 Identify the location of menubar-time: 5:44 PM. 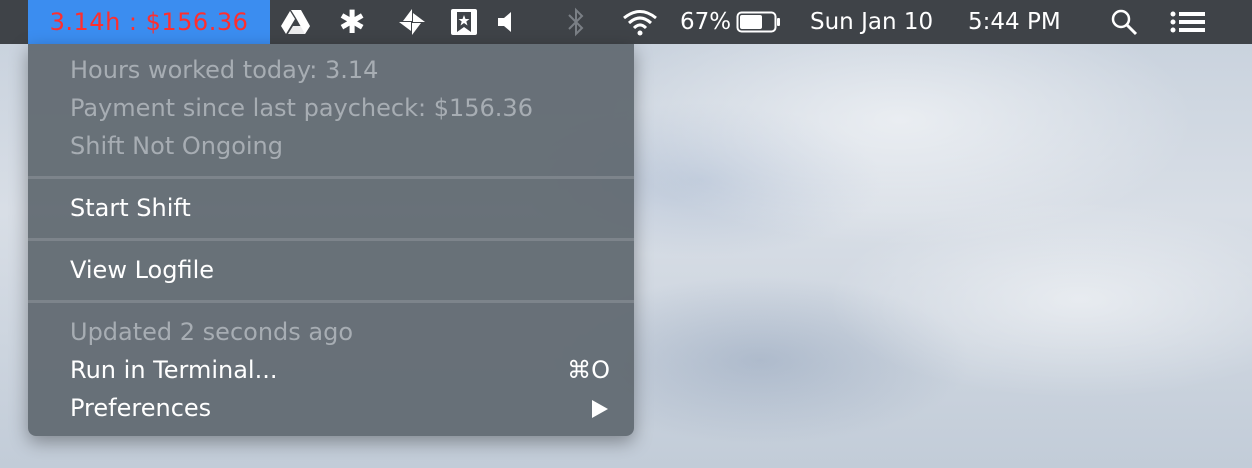
(1014, 22).